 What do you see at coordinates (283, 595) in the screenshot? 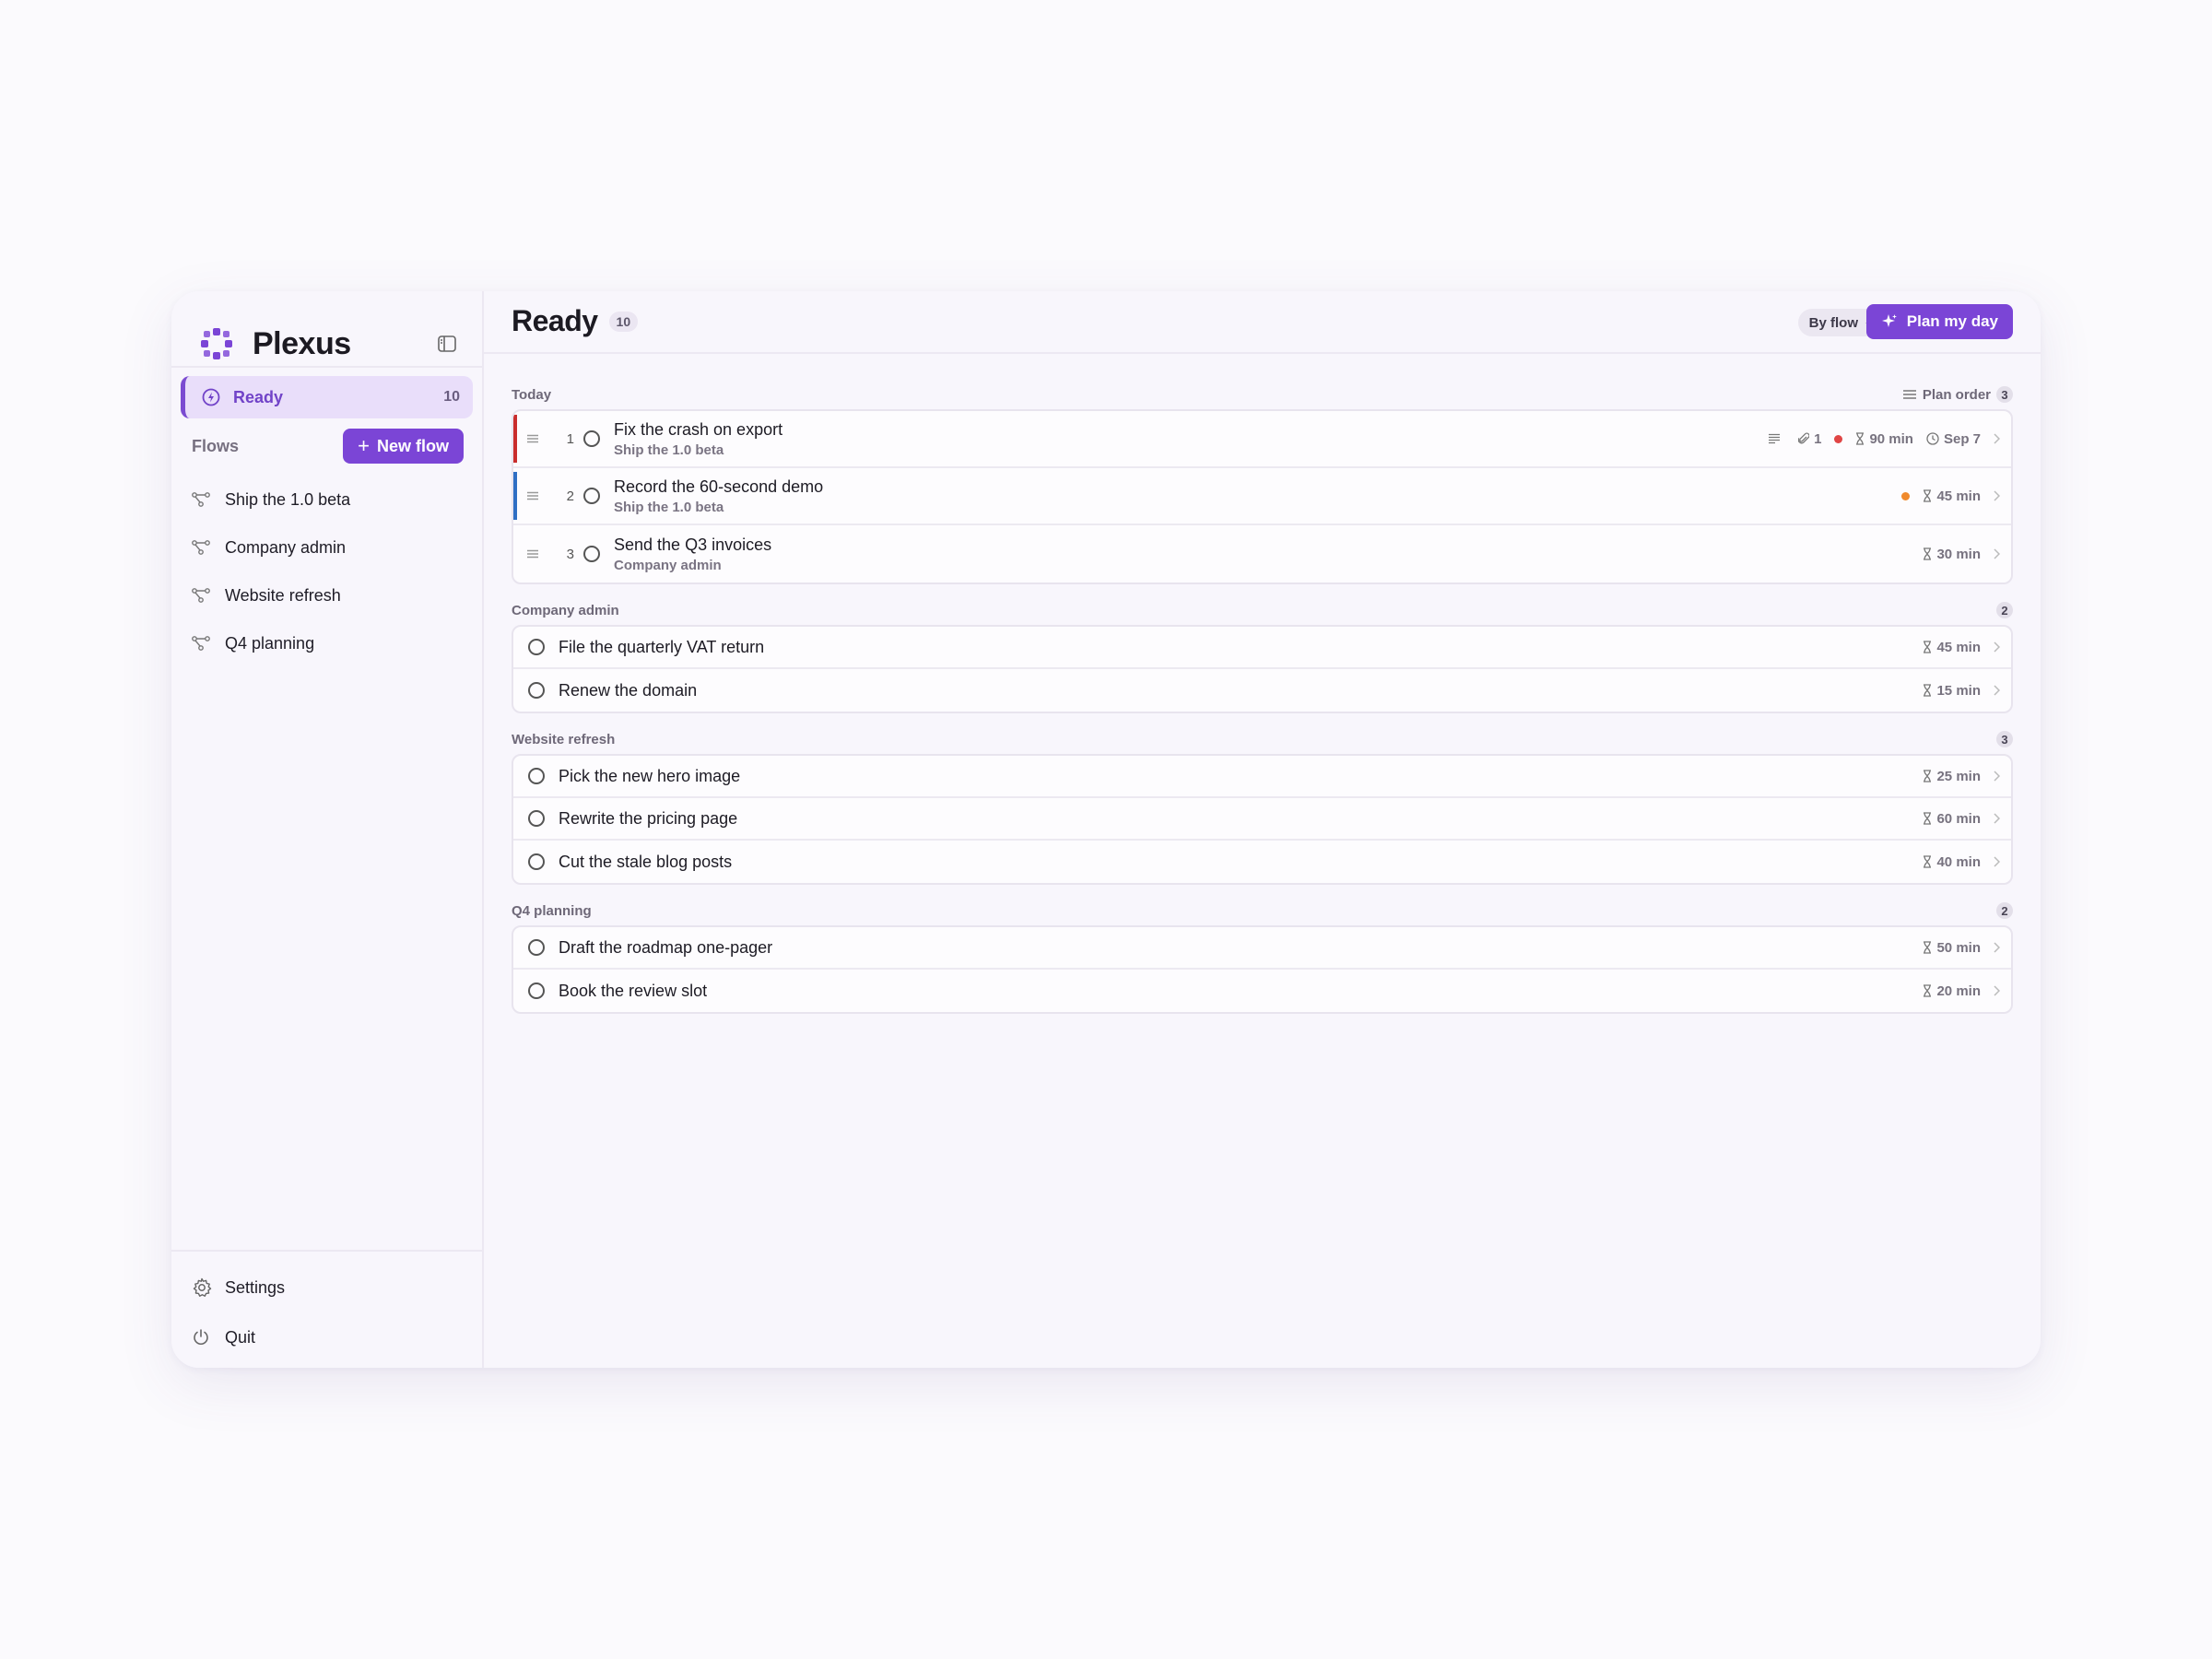
I see `flow-label: Website refresh` at bounding box center [283, 595].